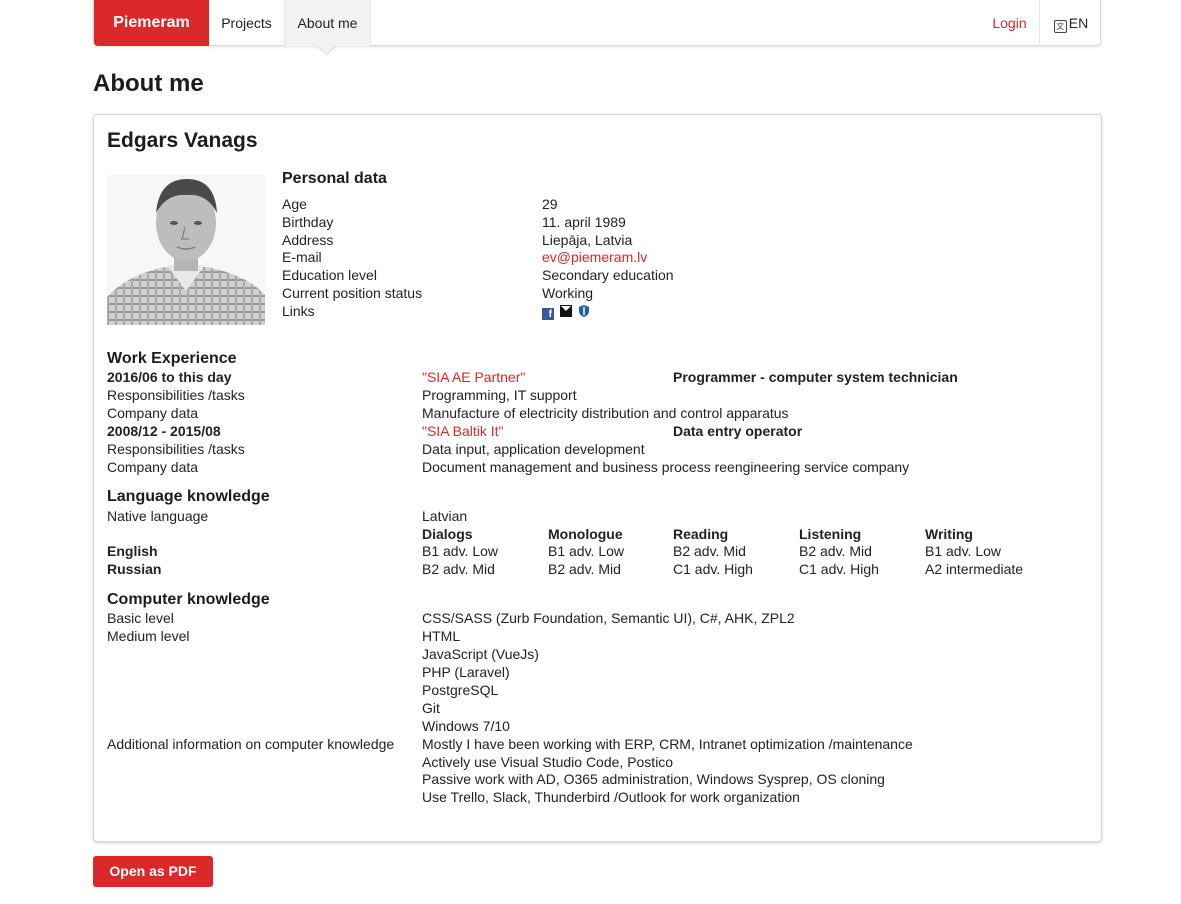 Image resolution: width=1181 pixels, height=904 pixels. What do you see at coordinates (584, 310) in the screenshot?
I see `shield-icon` at bounding box center [584, 310].